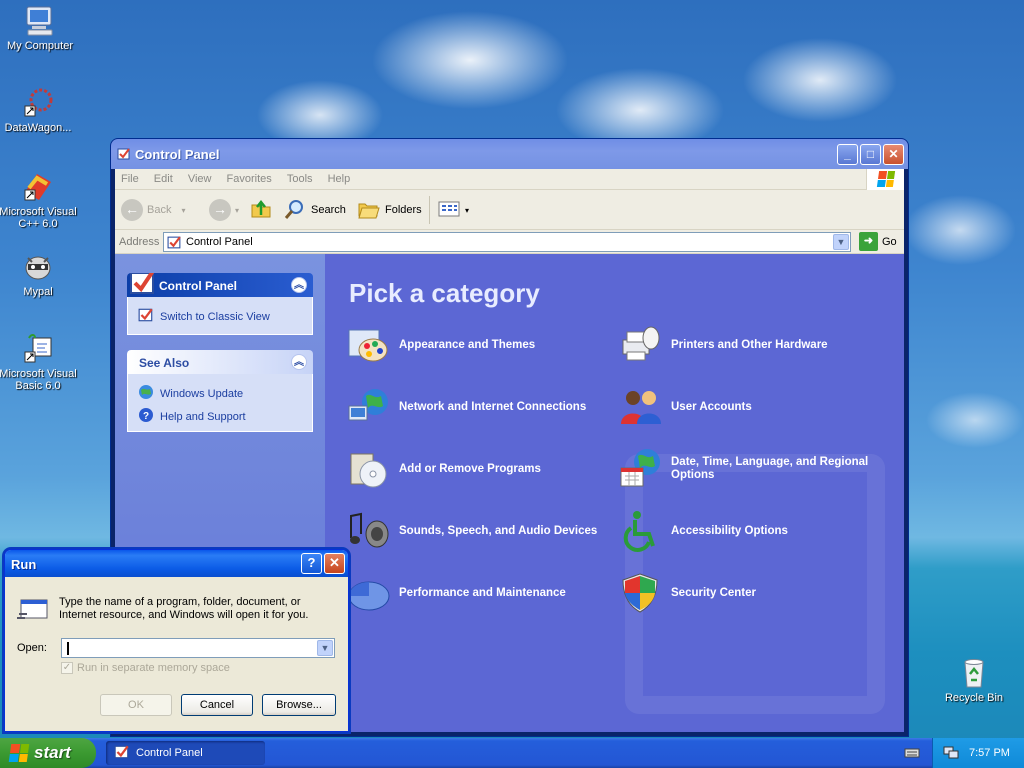 Image resolution: width=1024 pixels, height=768 pixels. Describe the element at coordinates (311, 563) in the screenshot. I see `help-button: ?` at that location.